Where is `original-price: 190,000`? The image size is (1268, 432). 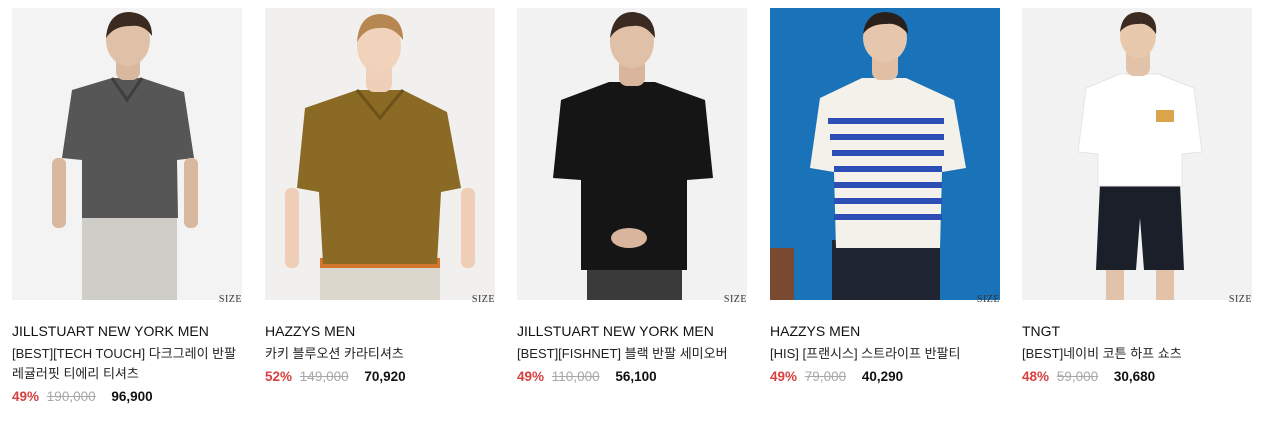
original-price: 190,000 is located at coordinates (71, 396).